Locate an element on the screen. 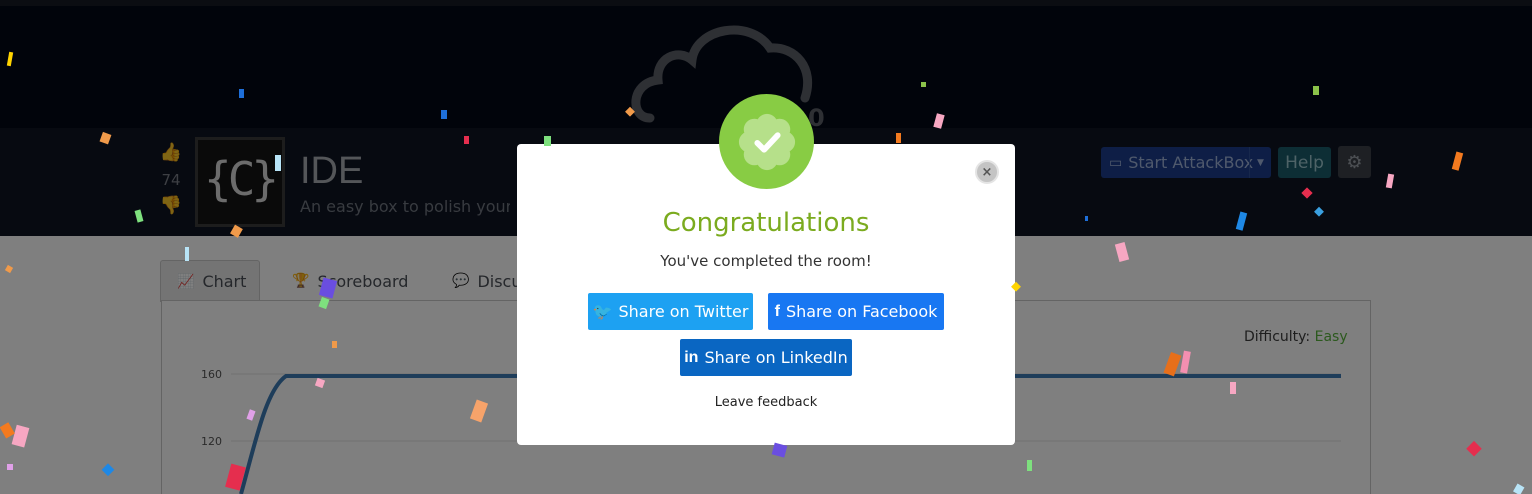 The width and height of the screenshot is (1532, 494). modal-title: Congratulations is located at coordinates (766, 223).